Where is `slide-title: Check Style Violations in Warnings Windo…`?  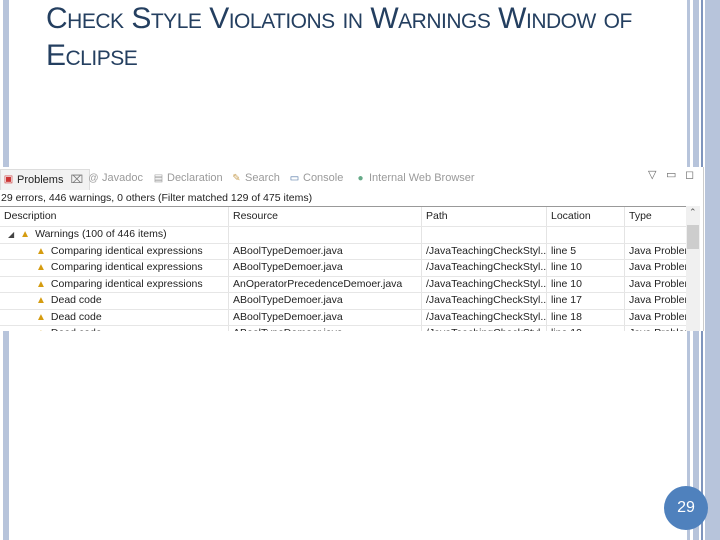
slide-title: Check Style Violations in Warnings Windo… is located at coordinates (339, 37).